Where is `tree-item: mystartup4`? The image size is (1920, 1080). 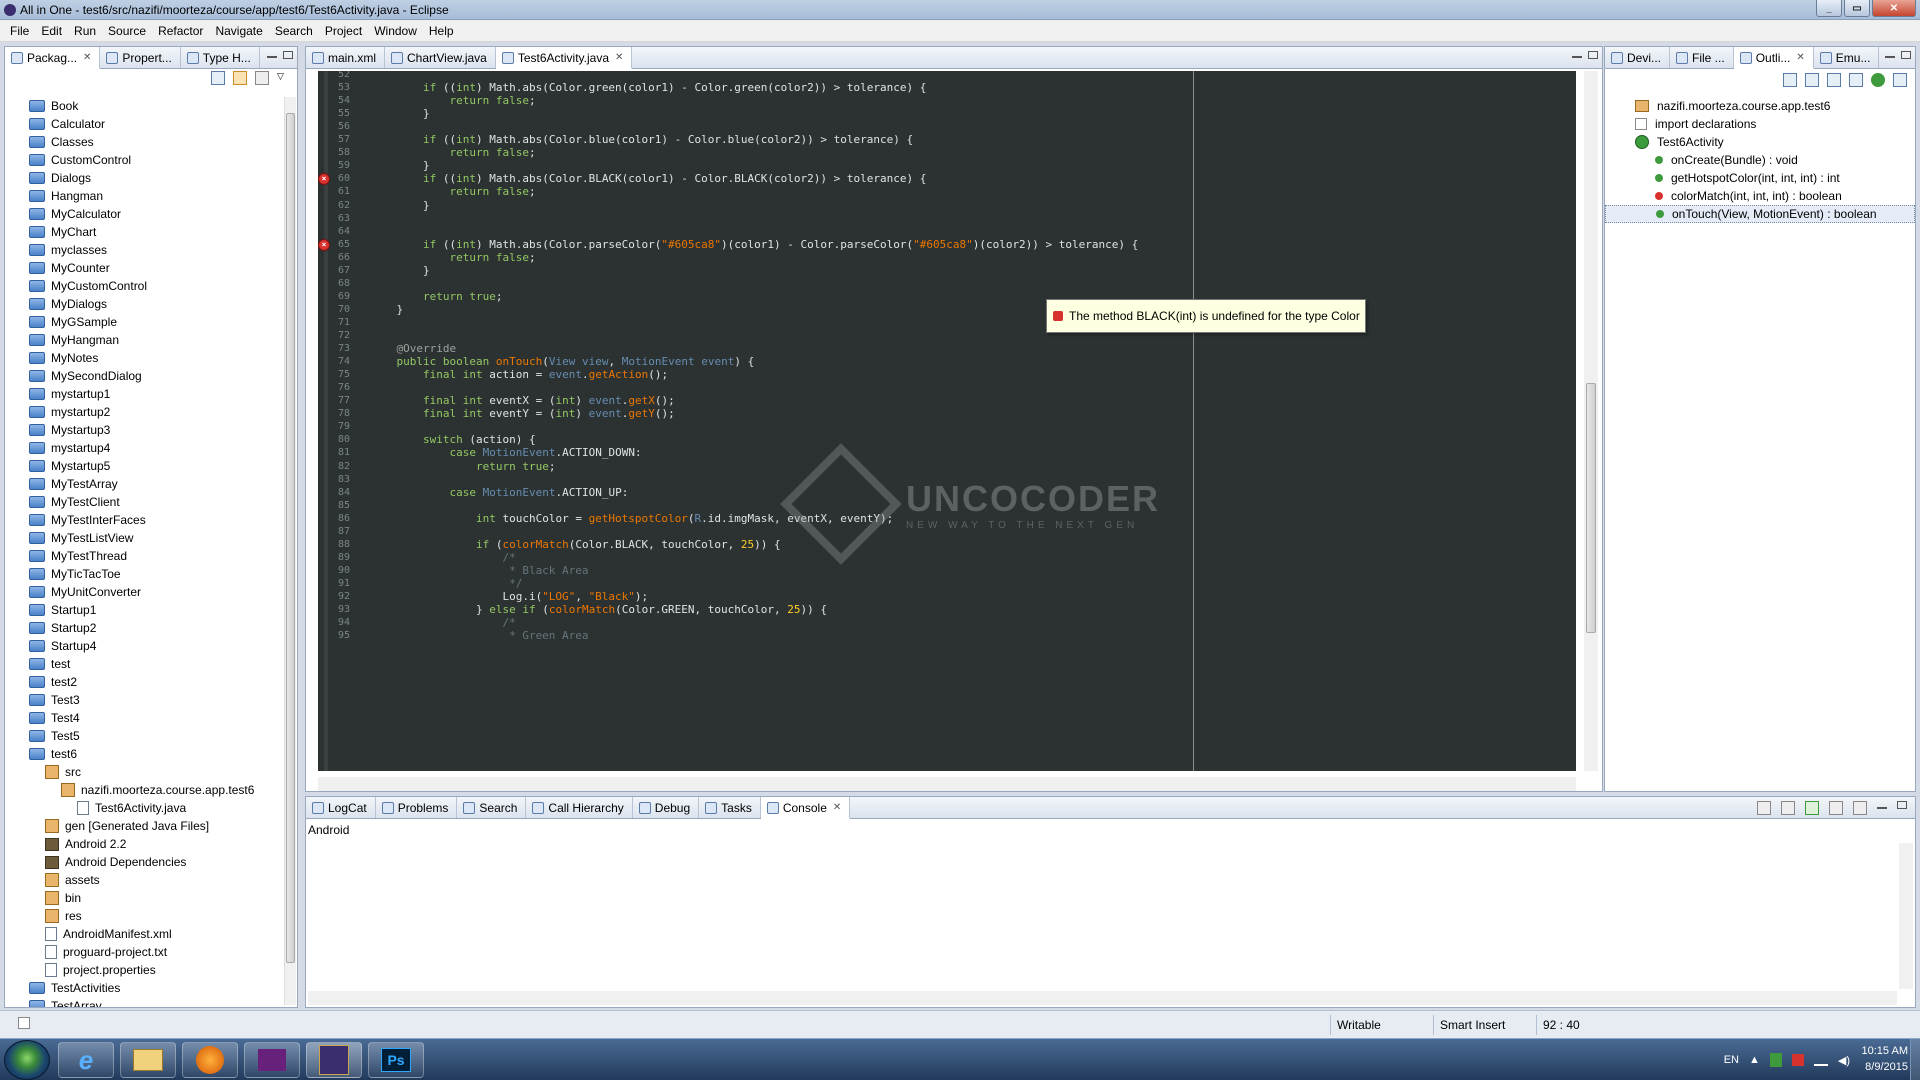
tree-item: mystartup4 is located at coordinates (144, 448).